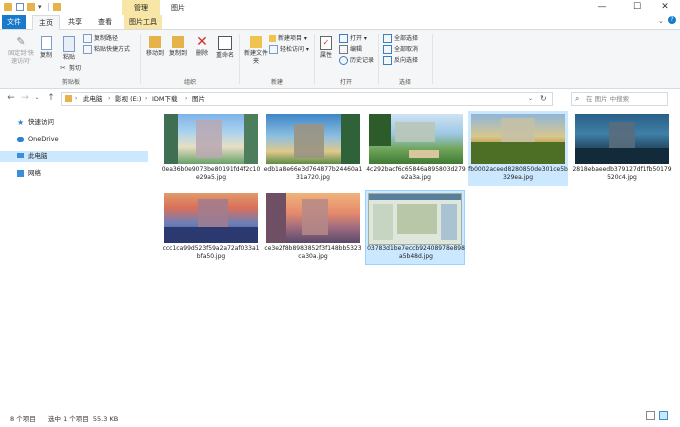  Describe the element at coordinates (83, 419) in the screenshot. I see `selection-info: 选中 1 个项目 55.3 KB` at that location.